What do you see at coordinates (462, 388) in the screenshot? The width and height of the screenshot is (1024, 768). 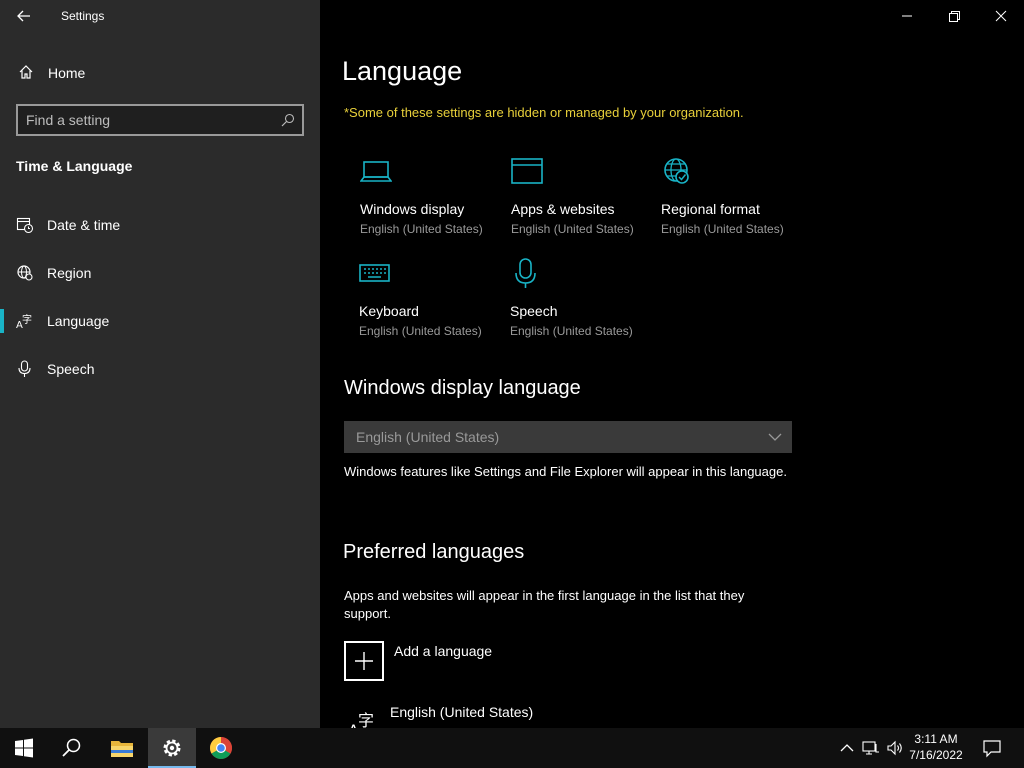 I see `display-language-heading: Windows display language` at bounding box center [462, 388].